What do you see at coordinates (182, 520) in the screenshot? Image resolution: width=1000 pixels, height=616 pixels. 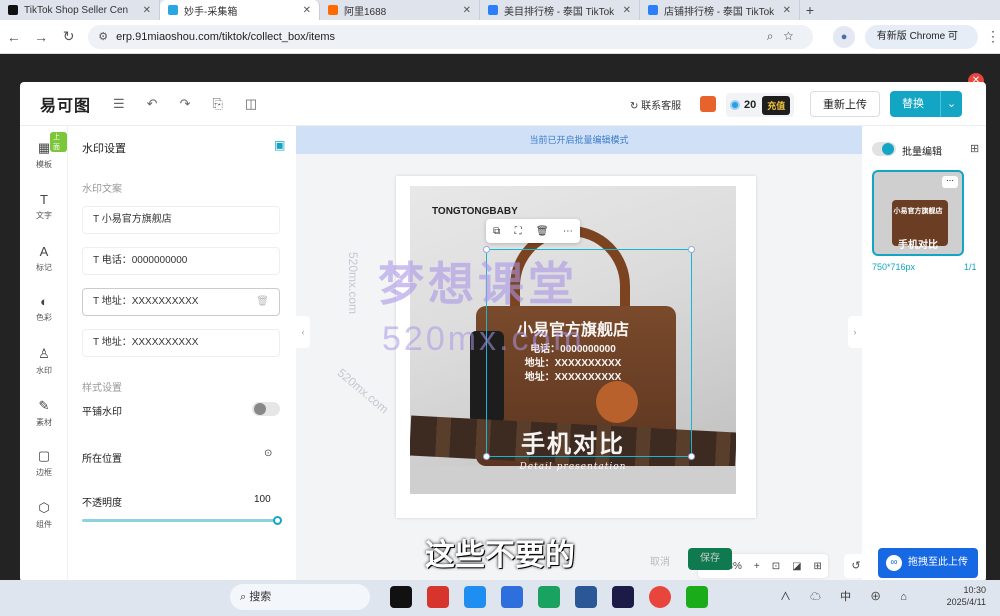 I see `opacity-slider` at bounding box center [182, 520].